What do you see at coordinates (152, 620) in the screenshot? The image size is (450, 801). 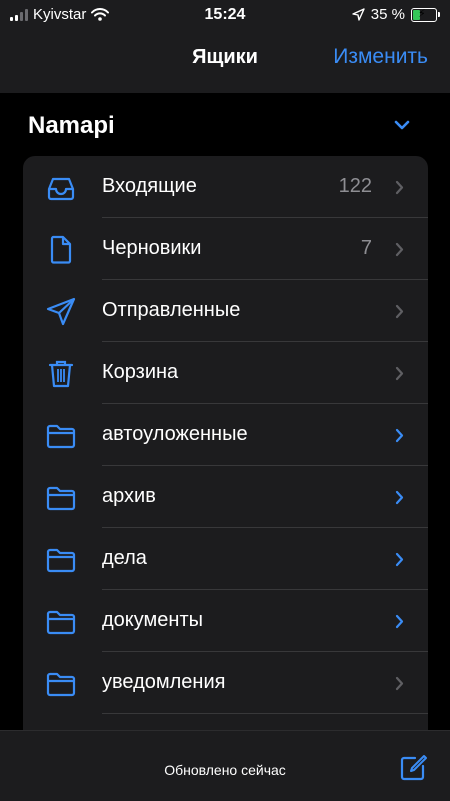 I see `mailbox-label: документы` at bounding box center [152, 620].